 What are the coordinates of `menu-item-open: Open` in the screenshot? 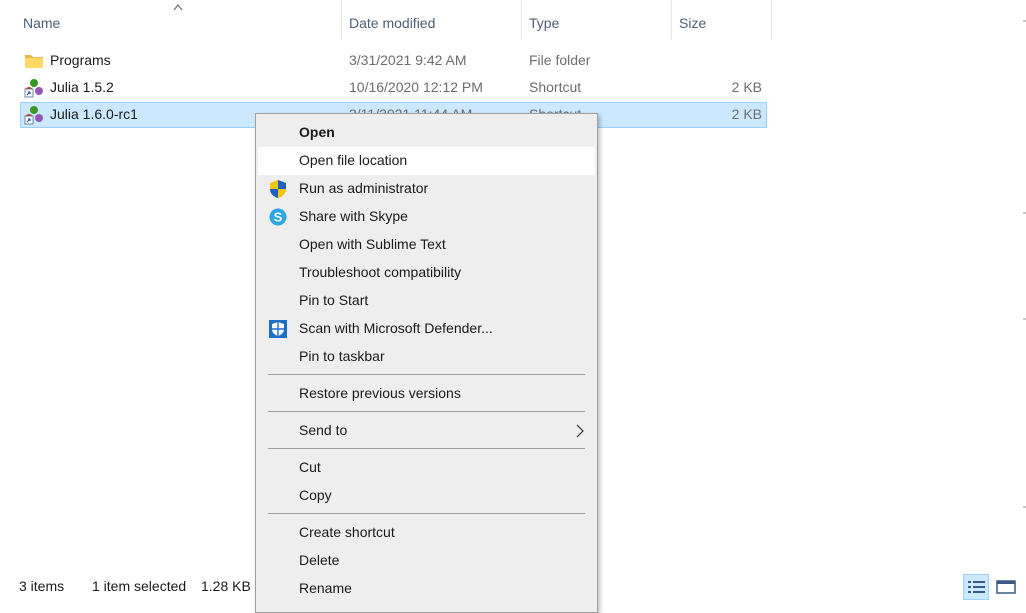 It's located at (426, 133).